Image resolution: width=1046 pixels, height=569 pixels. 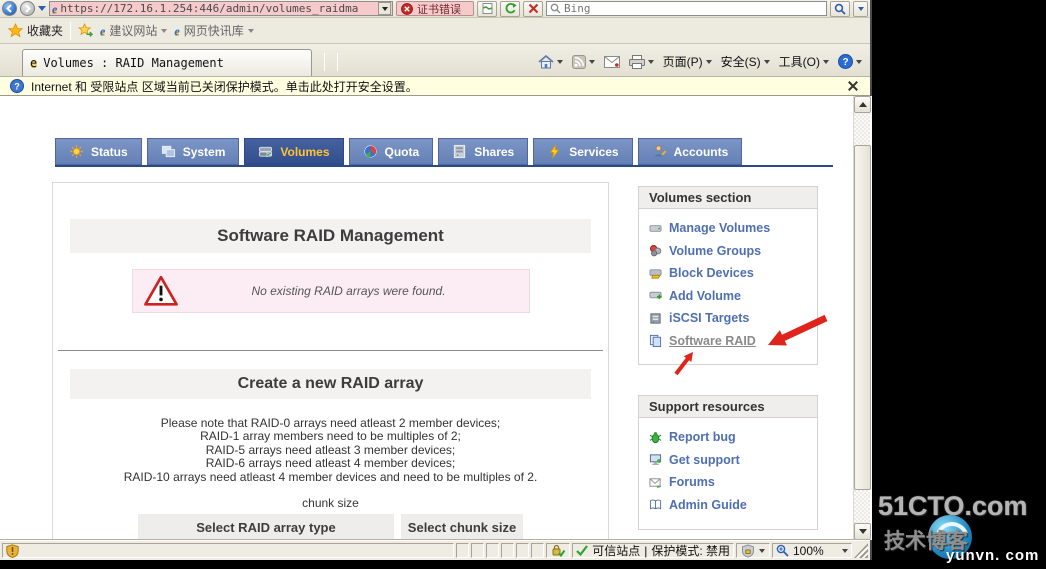 What do you see at coordinates (582, 550) in the screenshot?
I see `check-icon` at bounding box center [582, 550].